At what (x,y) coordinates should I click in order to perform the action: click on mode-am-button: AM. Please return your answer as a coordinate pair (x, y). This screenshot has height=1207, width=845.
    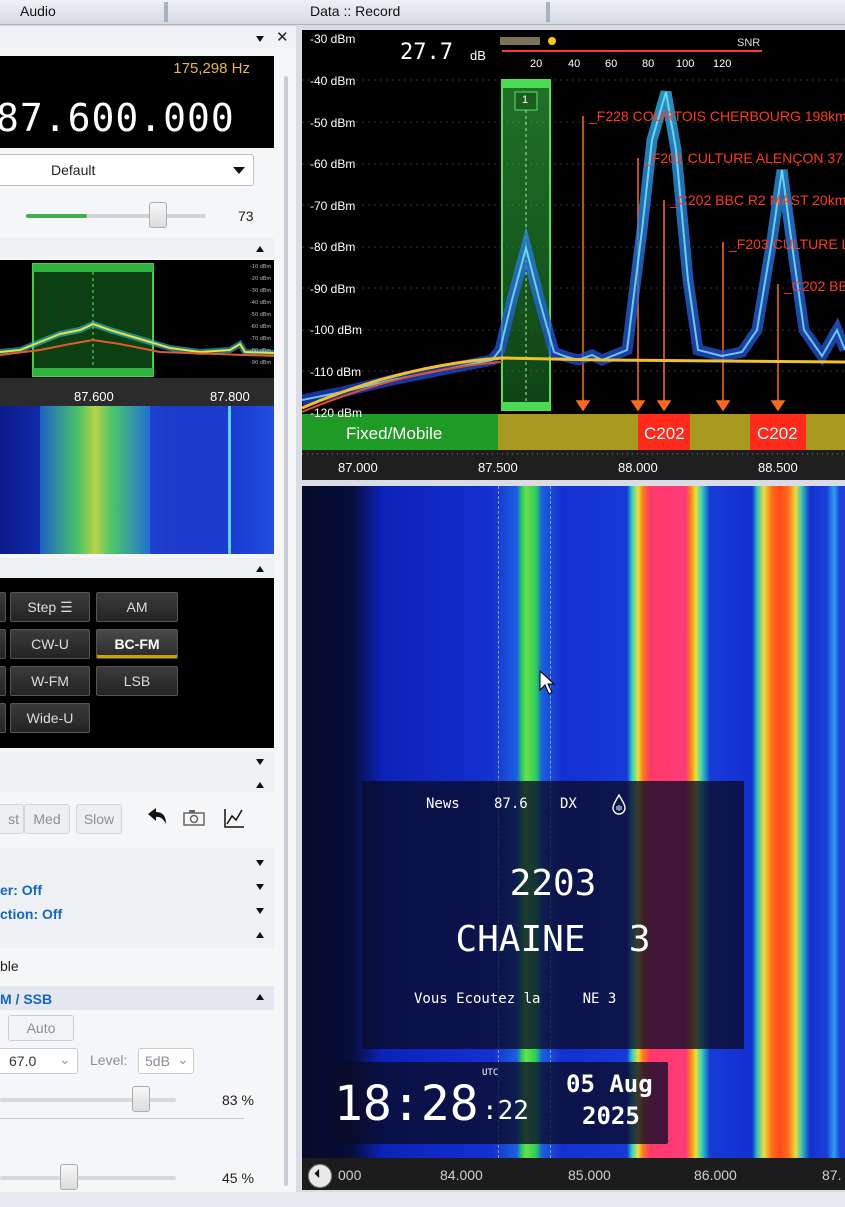
    Looking at the image, I should click on (137, 607).